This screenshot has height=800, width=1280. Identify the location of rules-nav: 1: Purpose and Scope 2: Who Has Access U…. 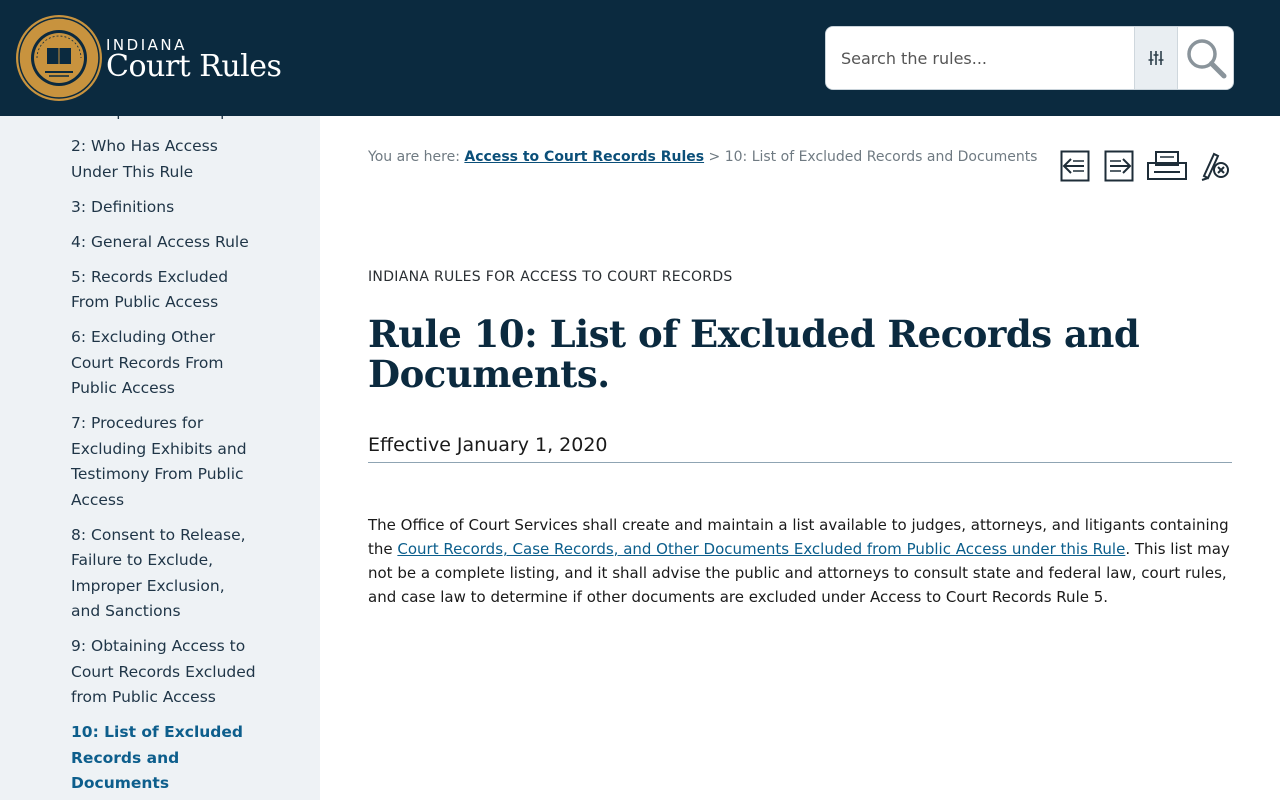
(163, 458).